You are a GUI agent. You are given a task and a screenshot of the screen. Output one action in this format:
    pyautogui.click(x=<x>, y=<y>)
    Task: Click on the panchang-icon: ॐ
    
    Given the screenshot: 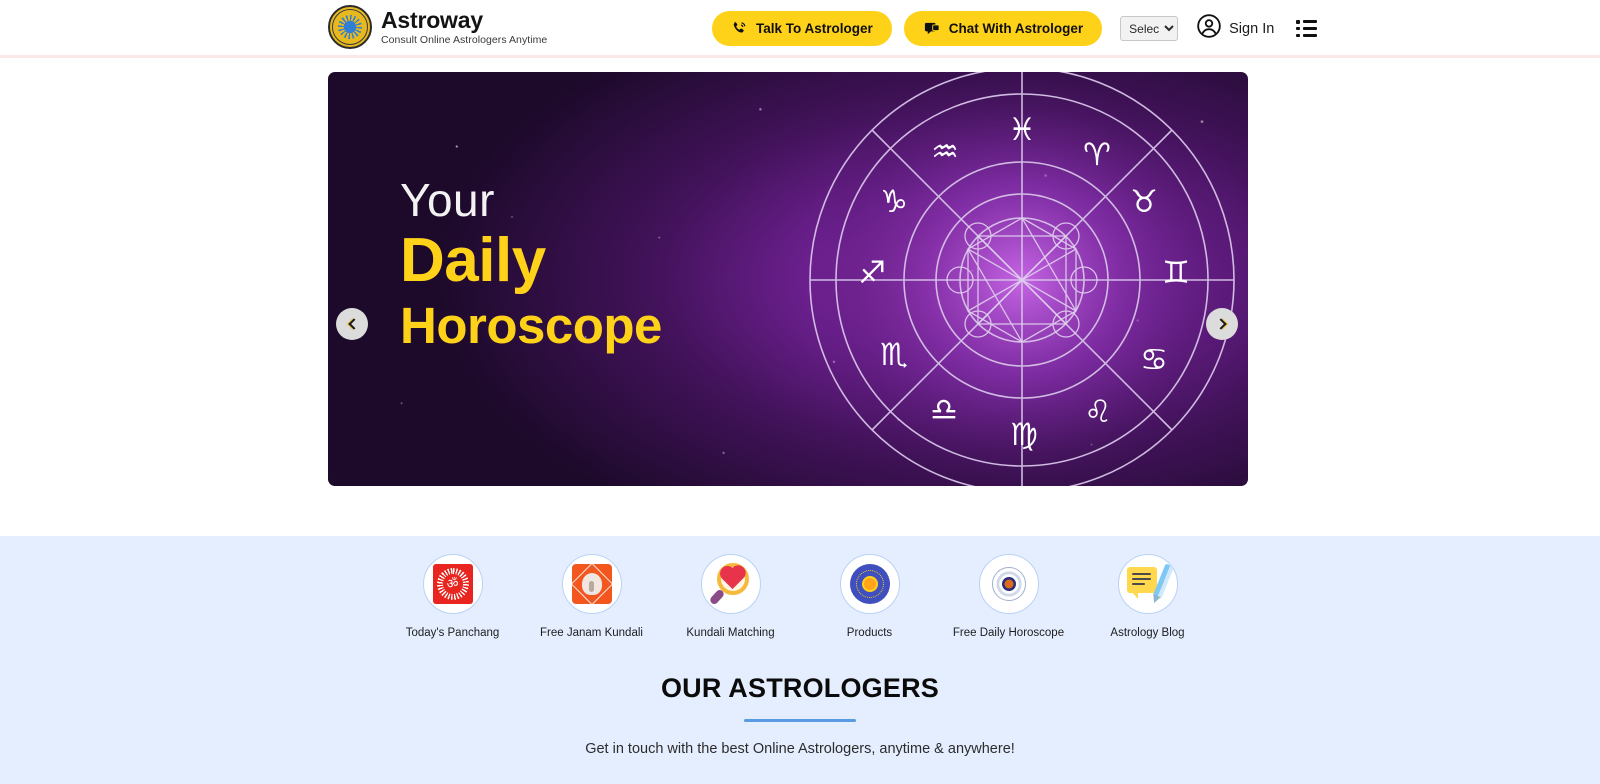 What is the action you would take?
    pyautogui.click(x=452, y=584)
    